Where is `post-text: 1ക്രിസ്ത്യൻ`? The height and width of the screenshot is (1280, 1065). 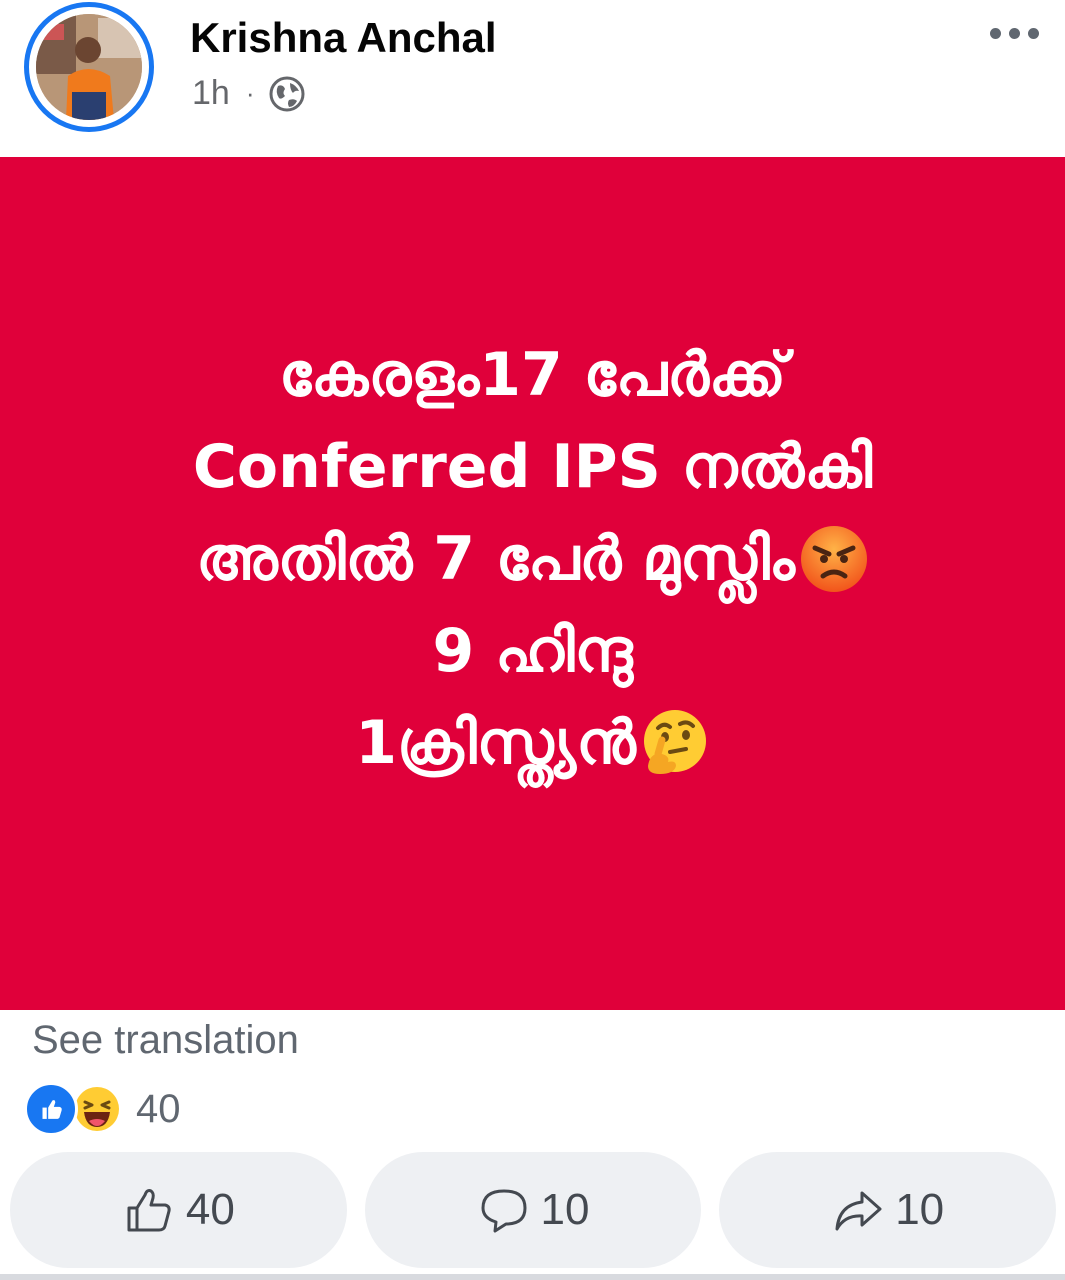
post-text: 1ക്രിസ്ത്യൻ is located at coordinates (495, 742).